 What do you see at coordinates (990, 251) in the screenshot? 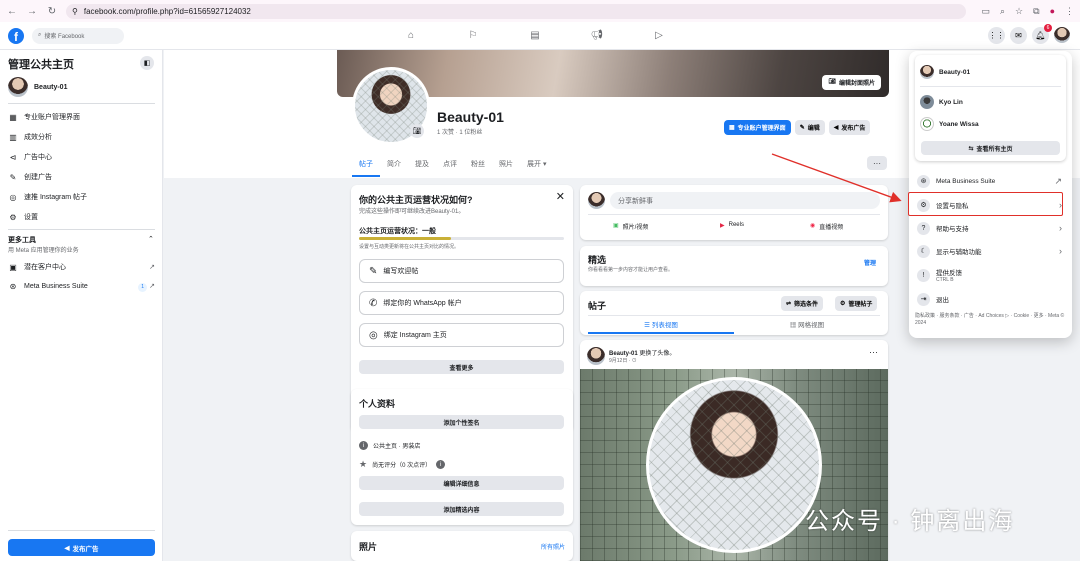
I see `menu-item-display-accessibility: ☾ 显示与辅助功能 ›` at bounding box center [990, 251].